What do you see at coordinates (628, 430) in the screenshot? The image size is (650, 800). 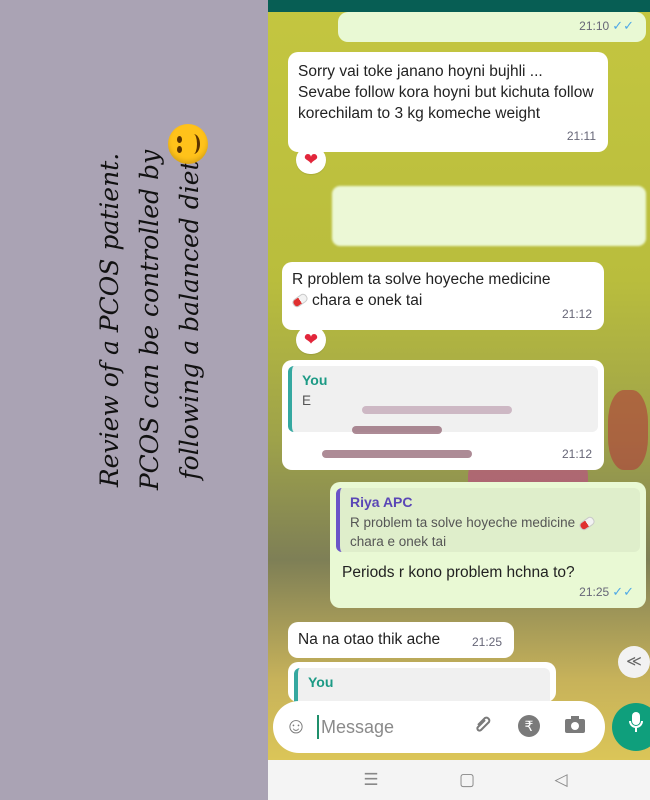 I see `wallpaper-detail` at bounding box center [628, 430].